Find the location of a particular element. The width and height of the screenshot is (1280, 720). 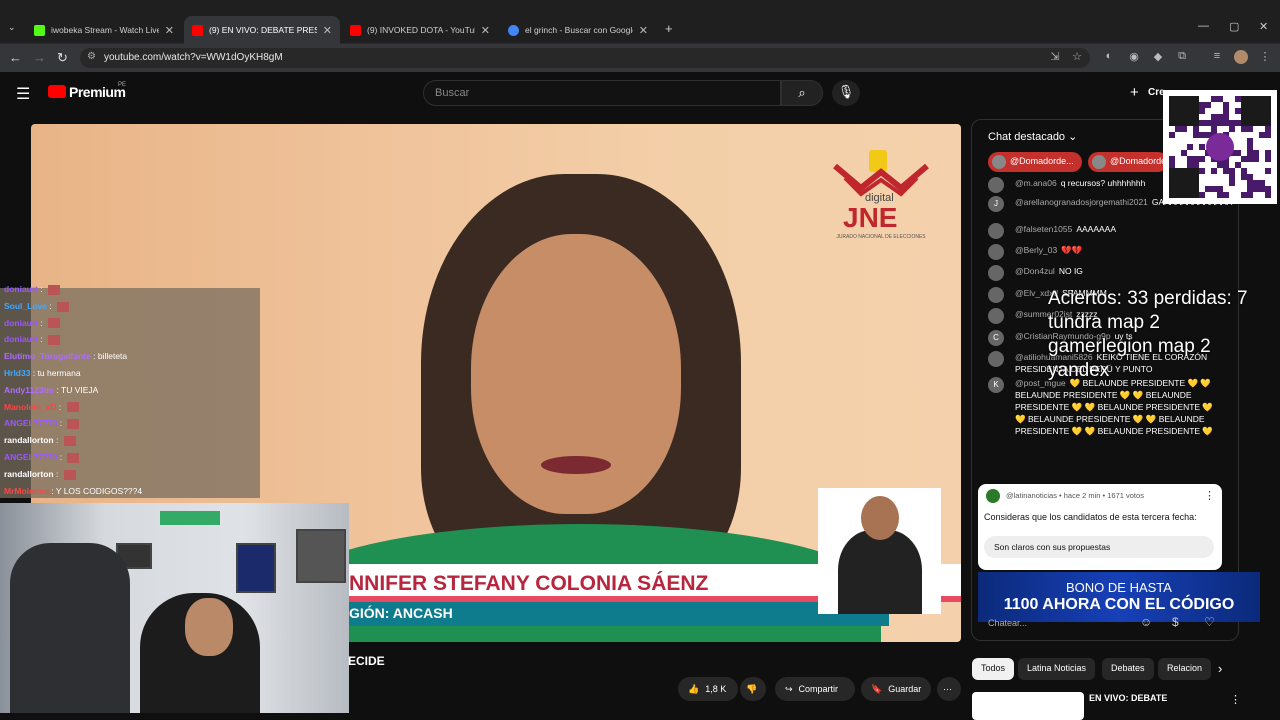

search-placeholder: Buscar is located at coordinates (452, 93).